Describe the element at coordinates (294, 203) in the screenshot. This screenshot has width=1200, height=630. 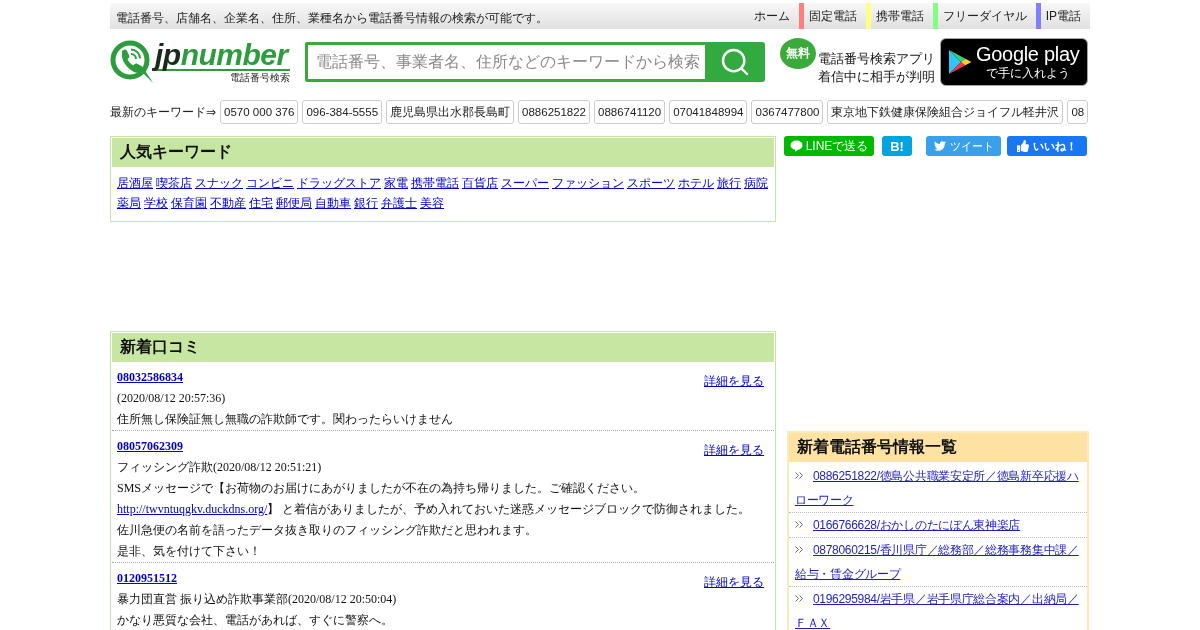
I see `keyword-link: 郵便局` at that location.